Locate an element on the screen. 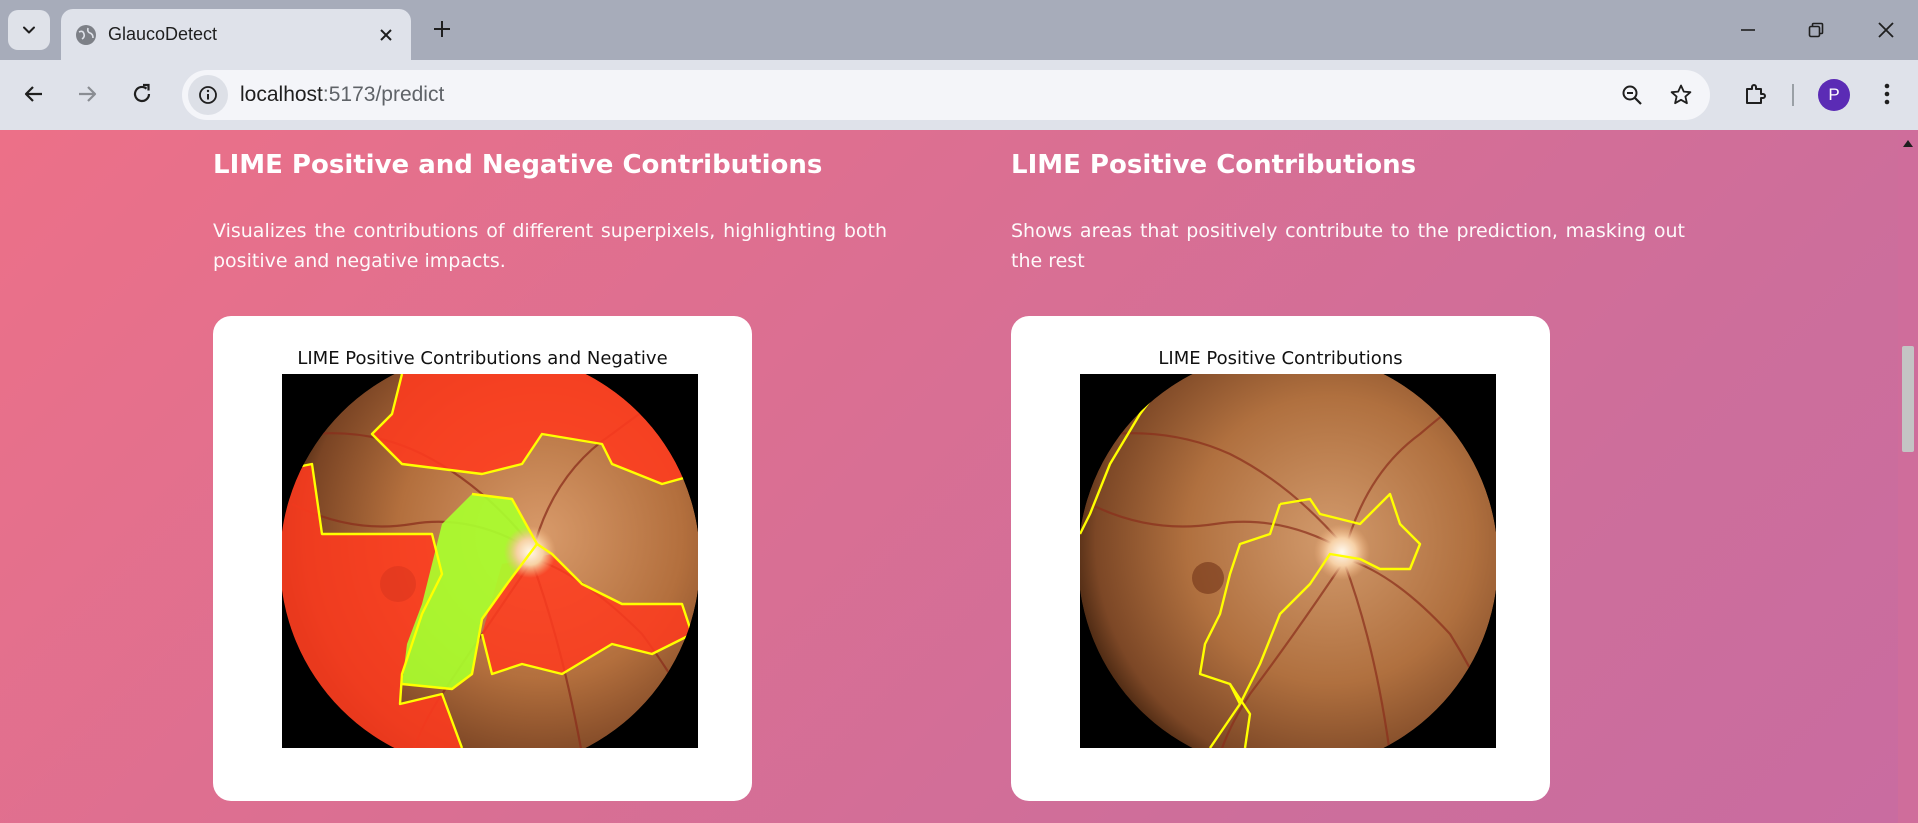  tab-search-button is located at coordinates (29, 30).